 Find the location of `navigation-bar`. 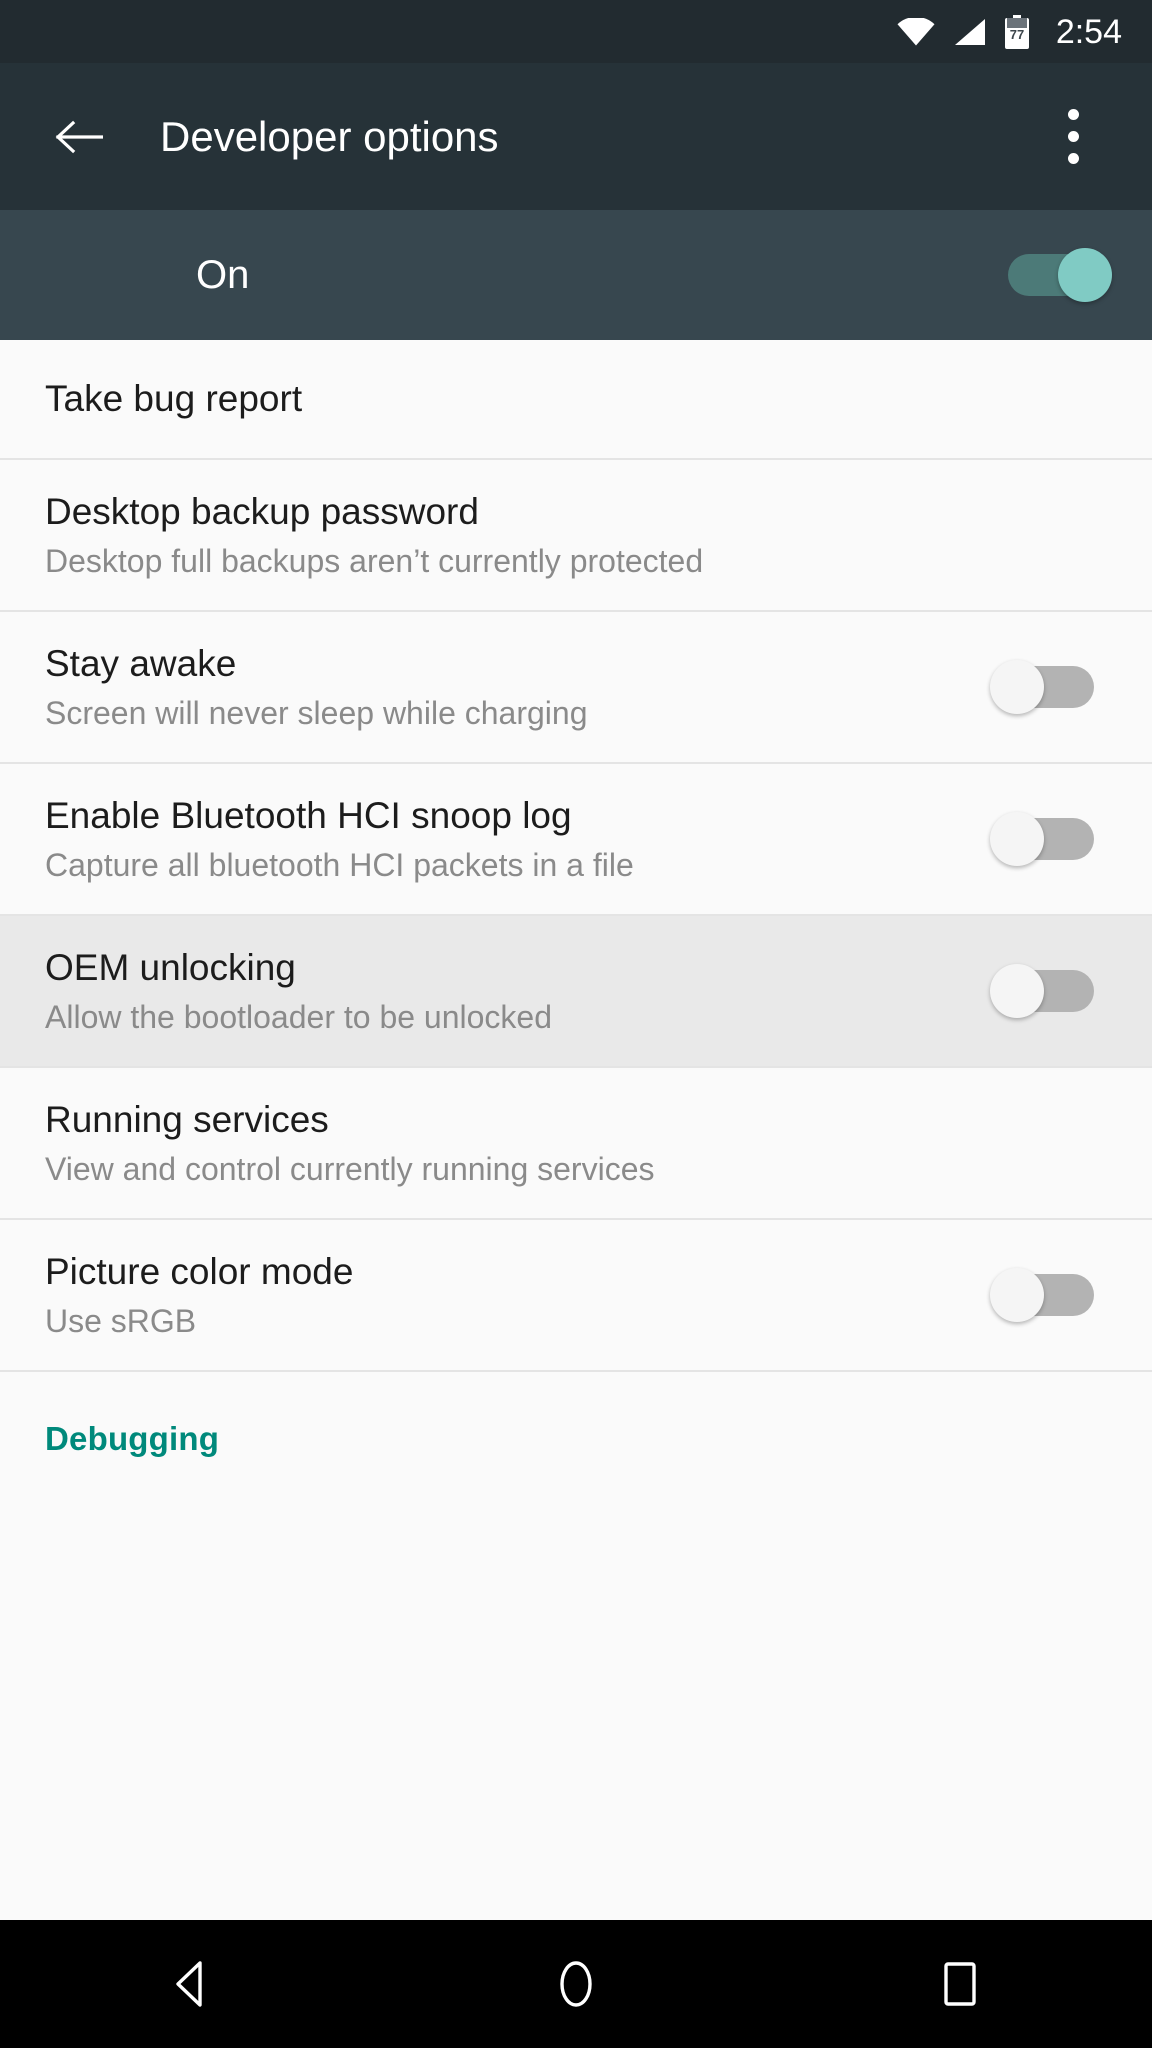

navigation-bar is located at coordinates (576, 1984).